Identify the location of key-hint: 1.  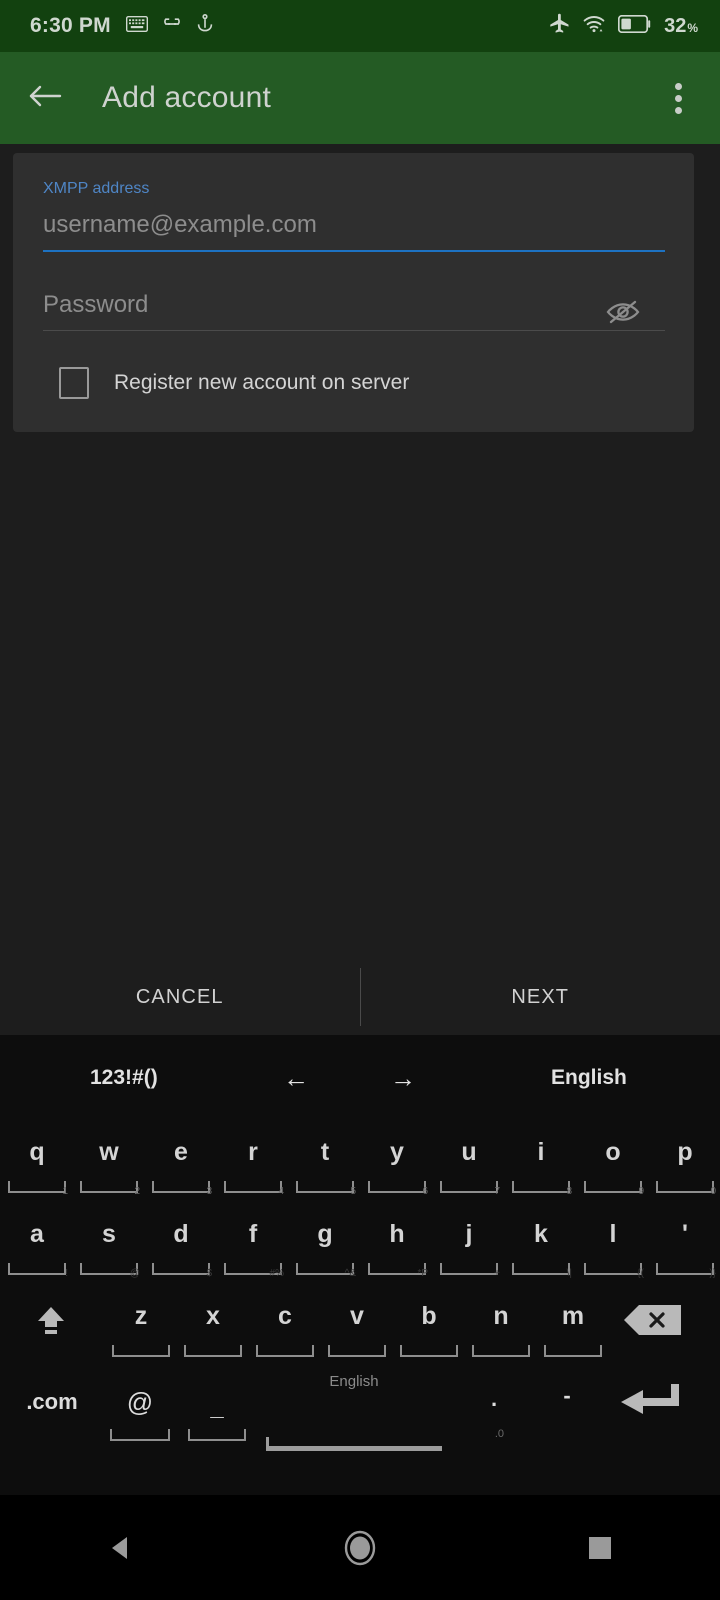
(65, 1191).